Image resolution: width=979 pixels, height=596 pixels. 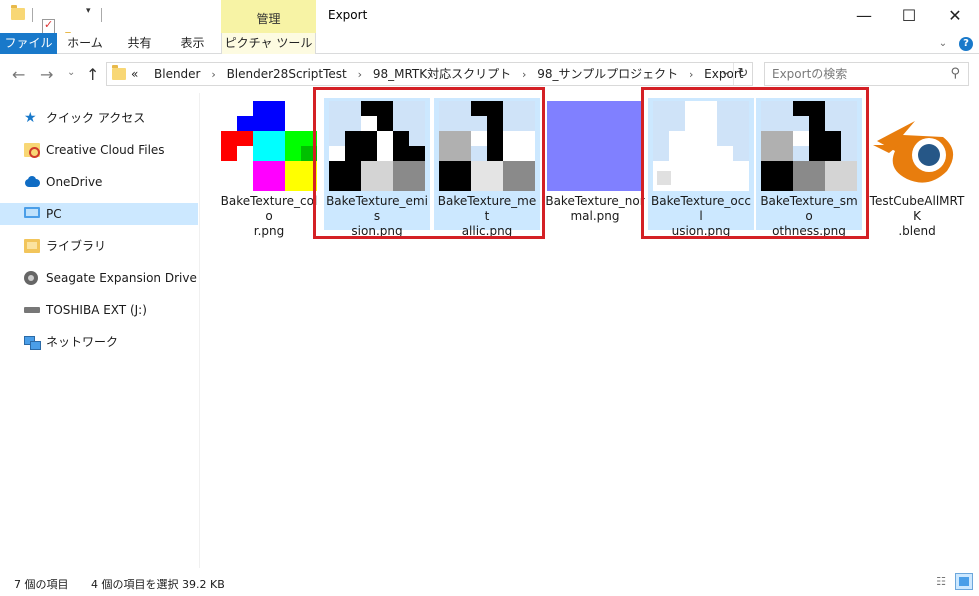 I want to click on file-item-baketexture-occlusion: BakeTexture_occl usion.png, so click(x=701, y=168).